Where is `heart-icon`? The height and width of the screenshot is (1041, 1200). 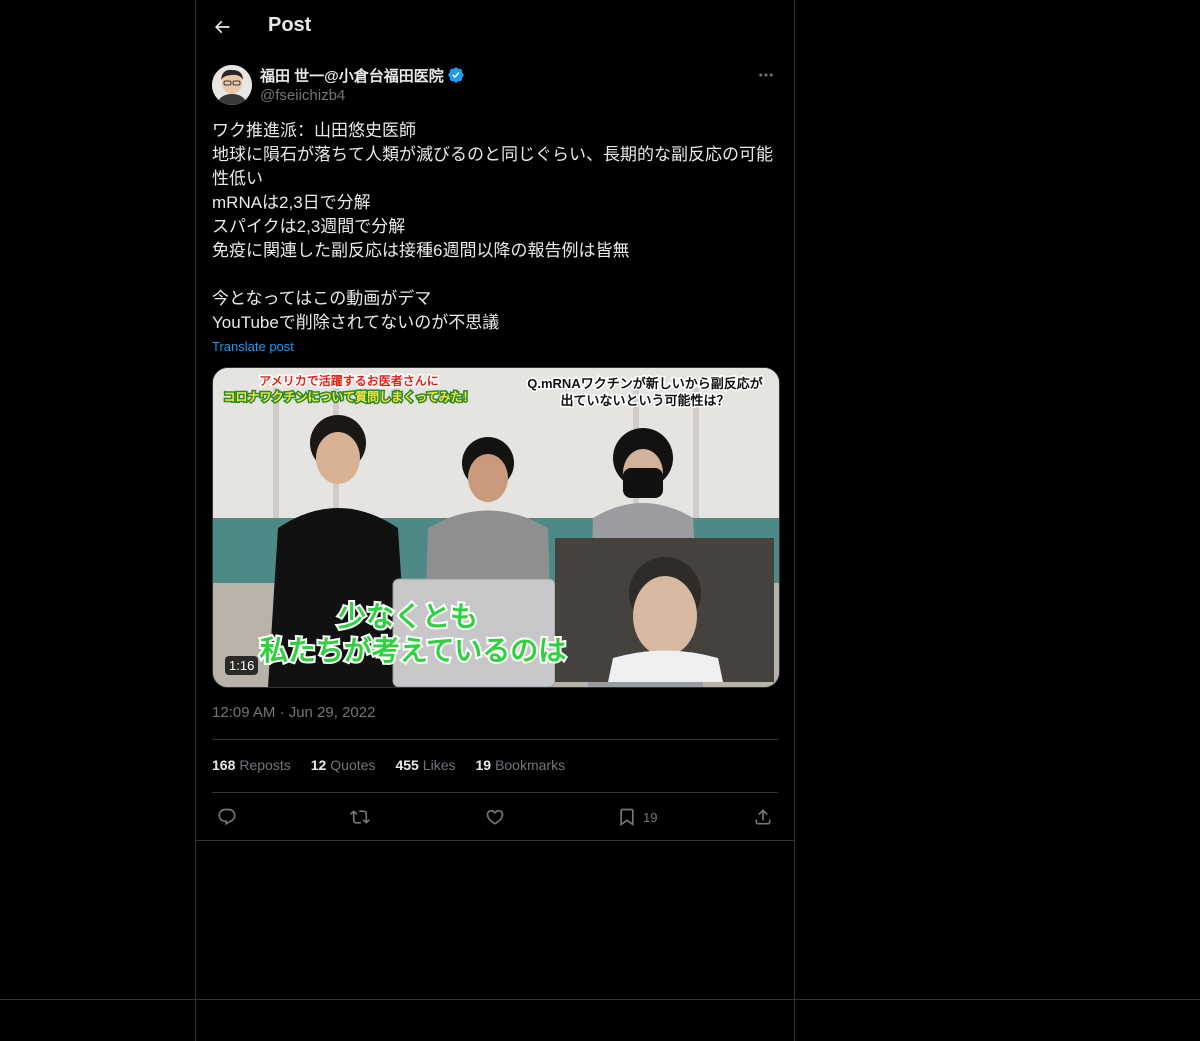 heart-icon is located at coordinates (495, 817).